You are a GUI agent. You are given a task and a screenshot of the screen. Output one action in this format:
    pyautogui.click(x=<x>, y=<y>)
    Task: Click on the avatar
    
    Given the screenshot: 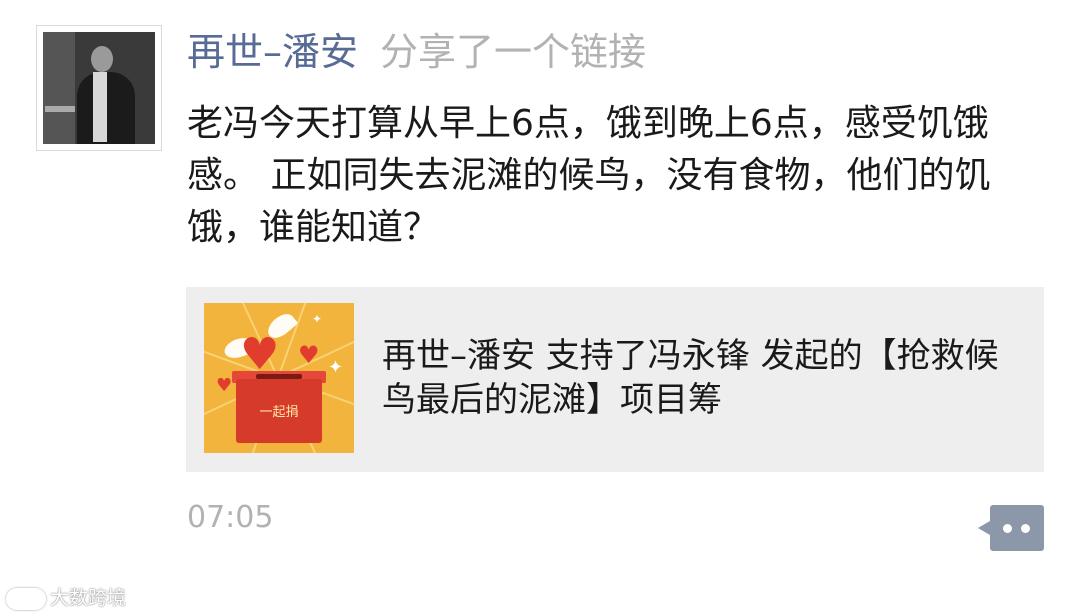 What is the action you would take?
    pyautogui.click(x=99, y=88)
    